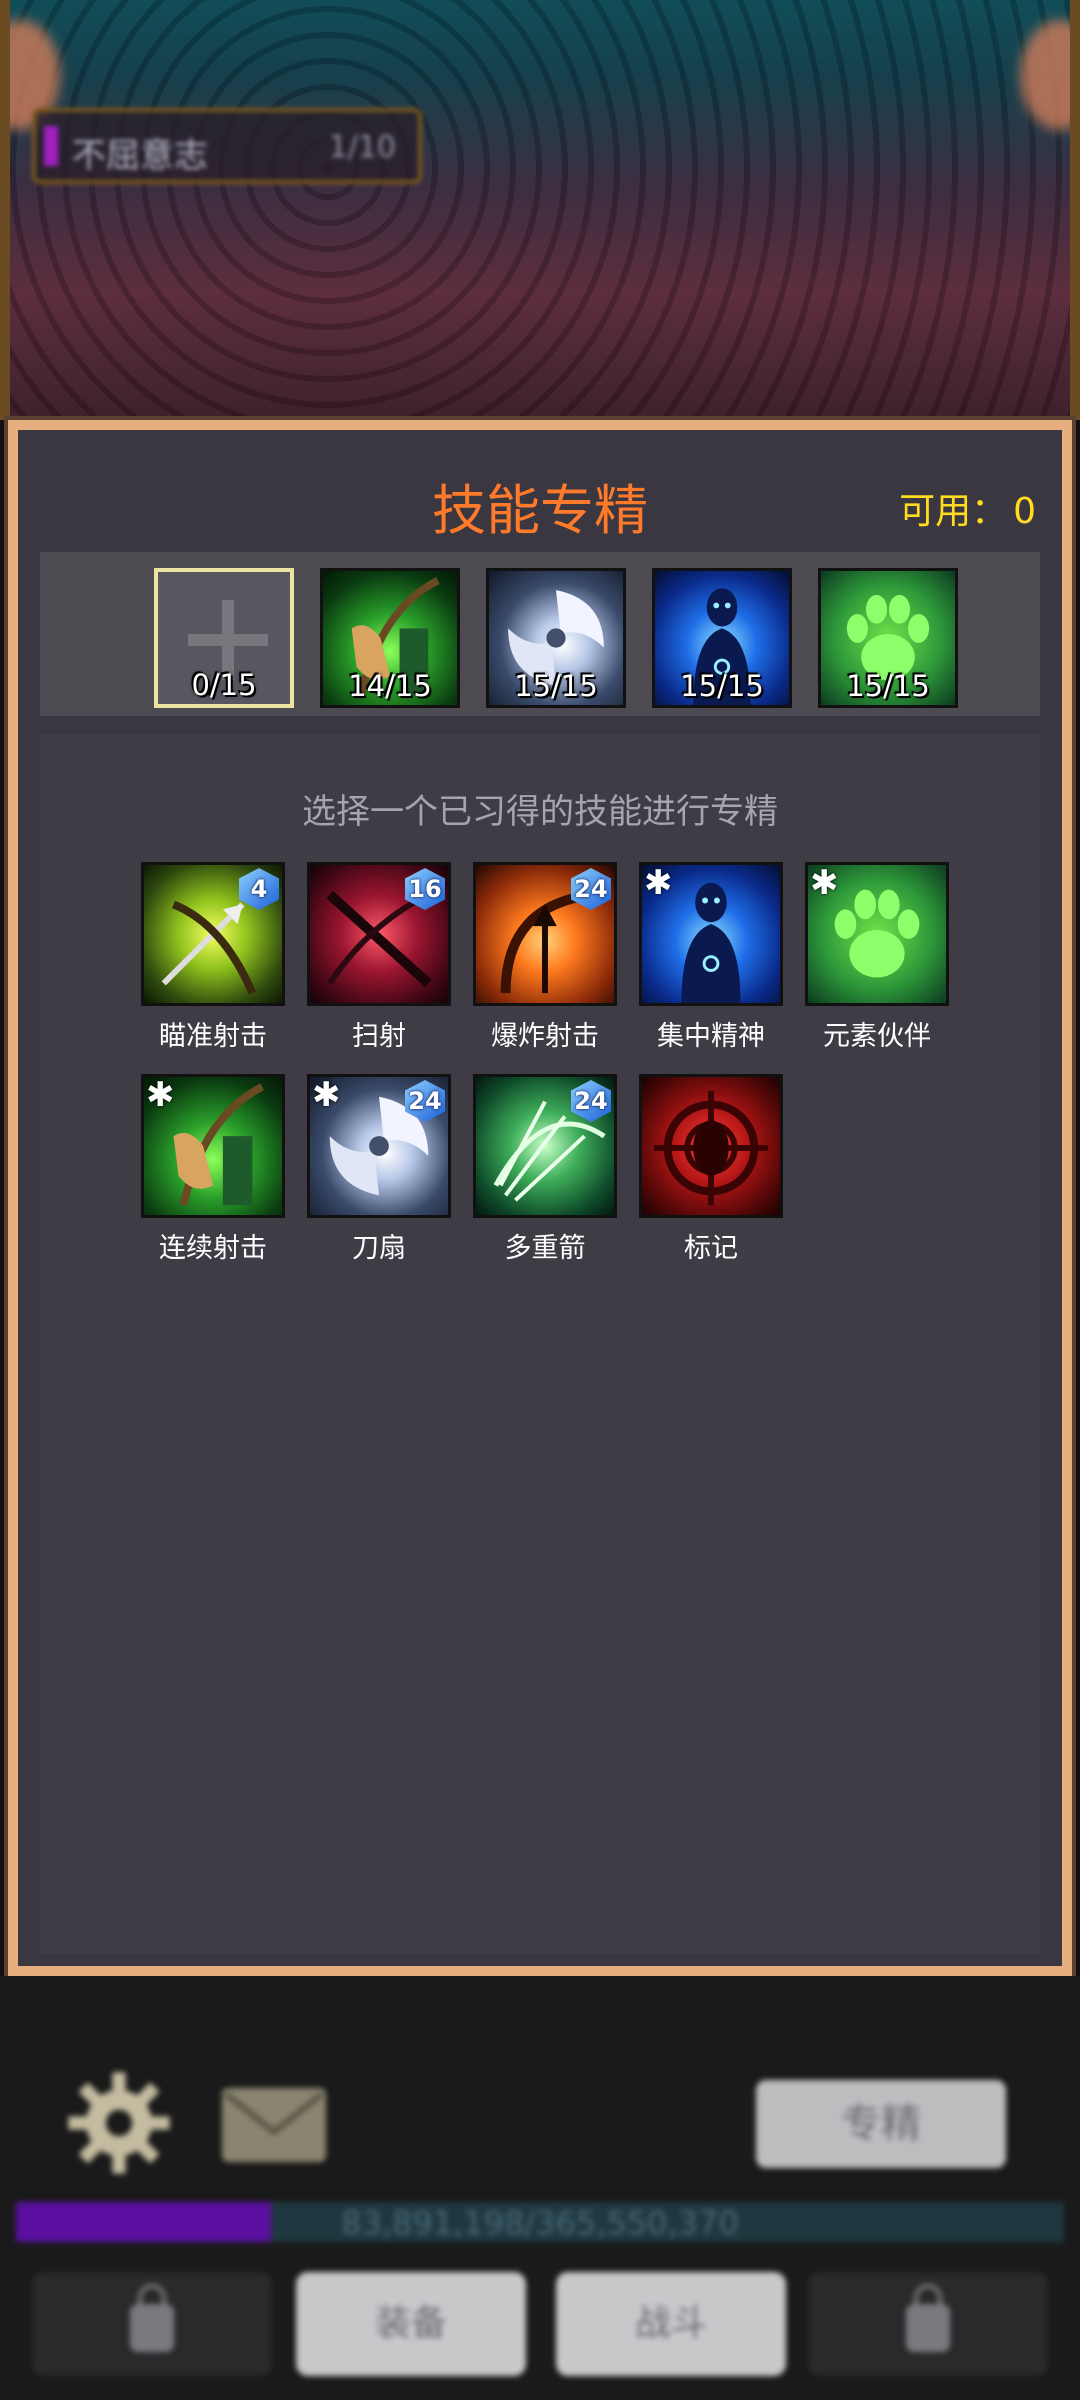  What do you see at coordinates (379, 934) in the screenshot?
I see `crossbow-strafe-icon: 16` at bounding box center [379, 934].